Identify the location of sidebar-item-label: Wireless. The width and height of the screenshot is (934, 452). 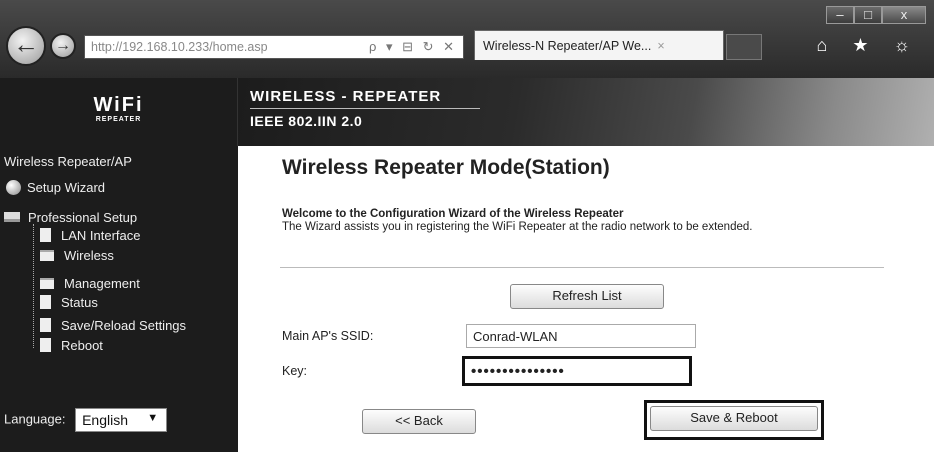
(89, 255).